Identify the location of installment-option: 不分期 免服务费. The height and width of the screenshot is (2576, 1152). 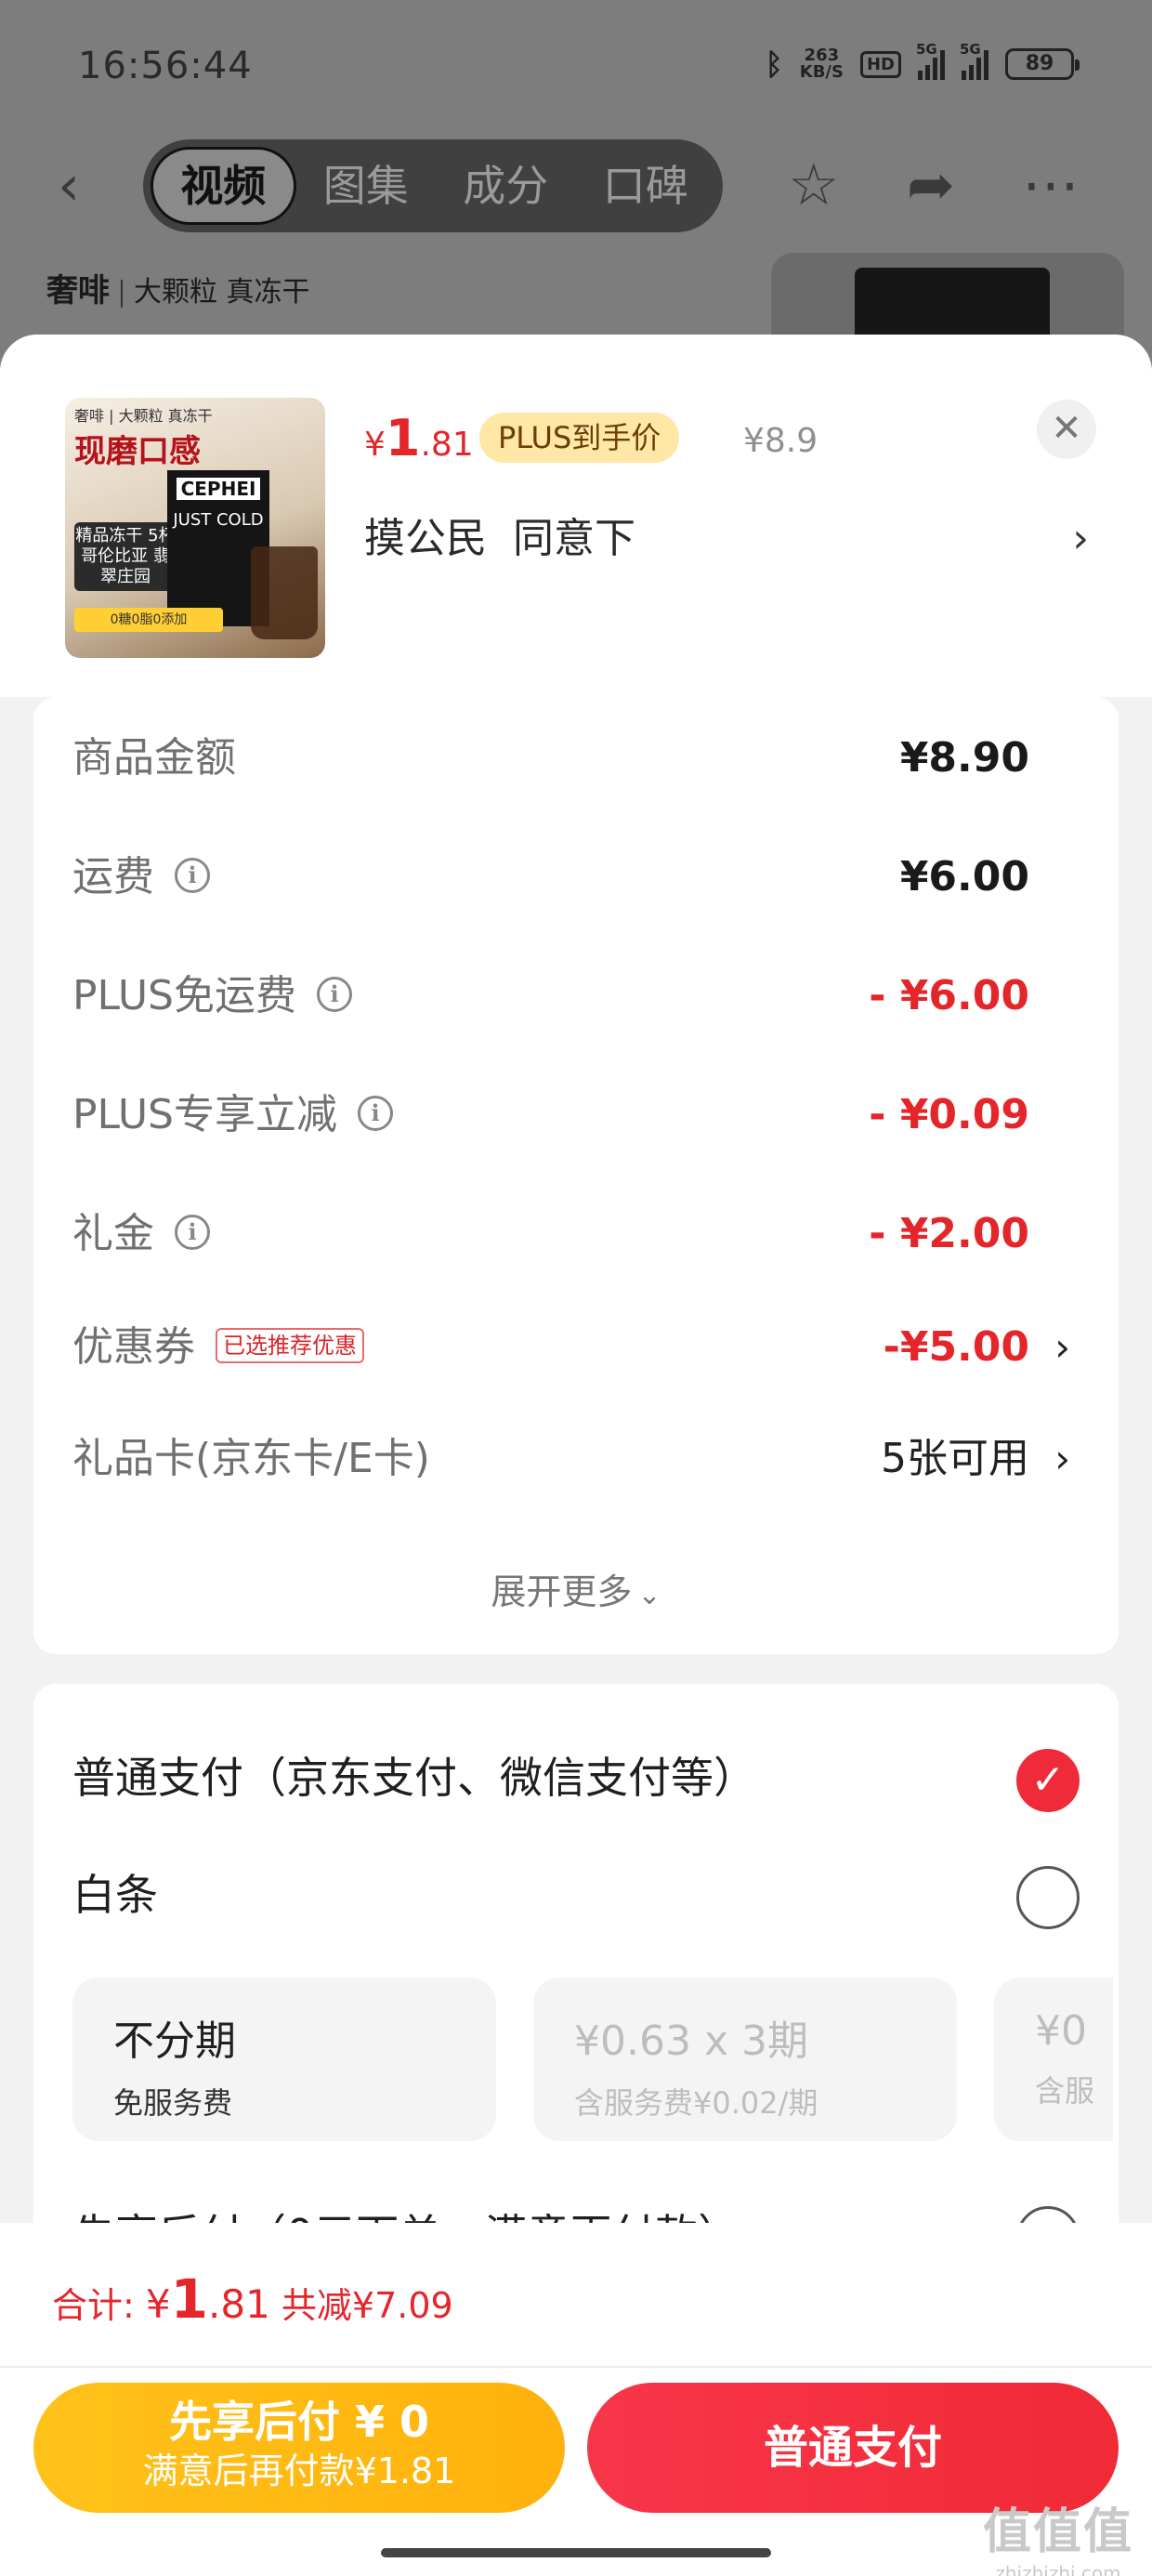
(284, 2059).